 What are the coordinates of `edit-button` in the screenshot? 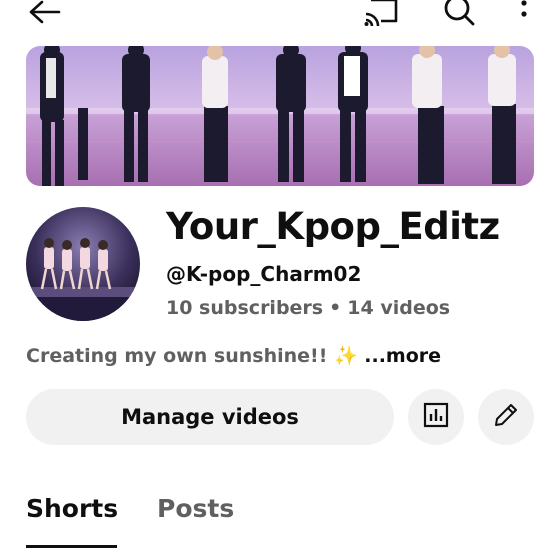 It's located at (506, 417).